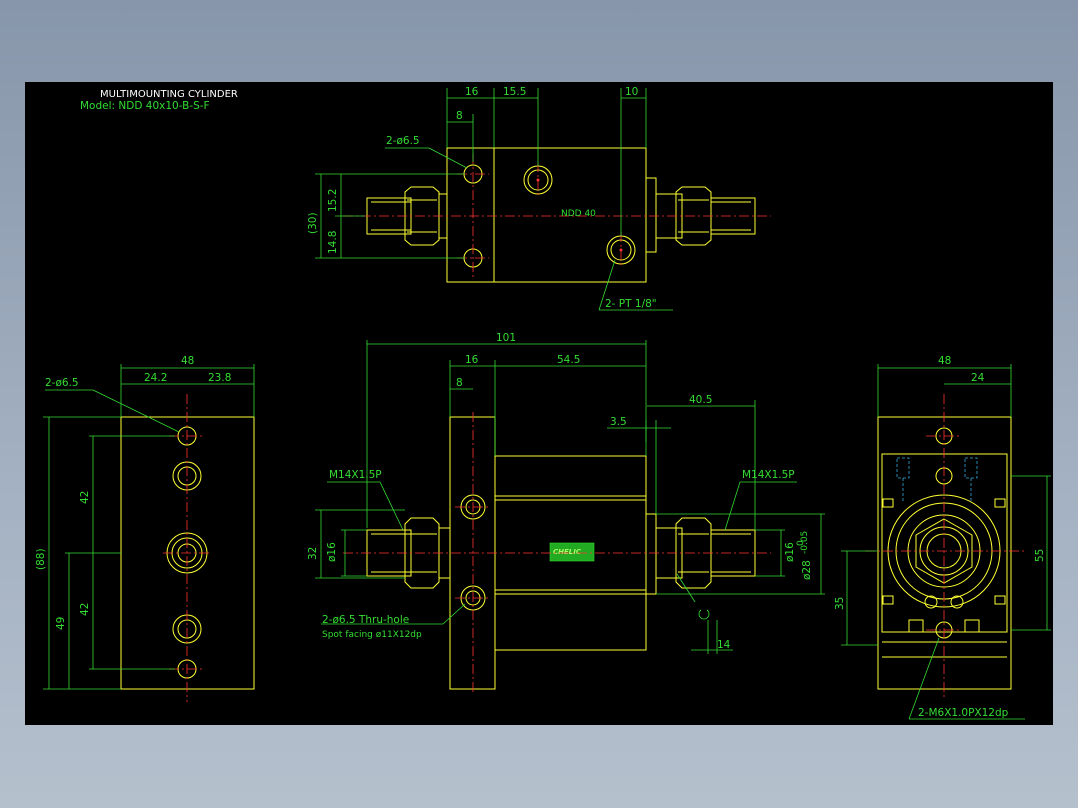 This screenshot has width=1078, height=808. Describe the element at coordinates (631, 92) in the screenshot. I see `top-dim-10: 10` at that location.